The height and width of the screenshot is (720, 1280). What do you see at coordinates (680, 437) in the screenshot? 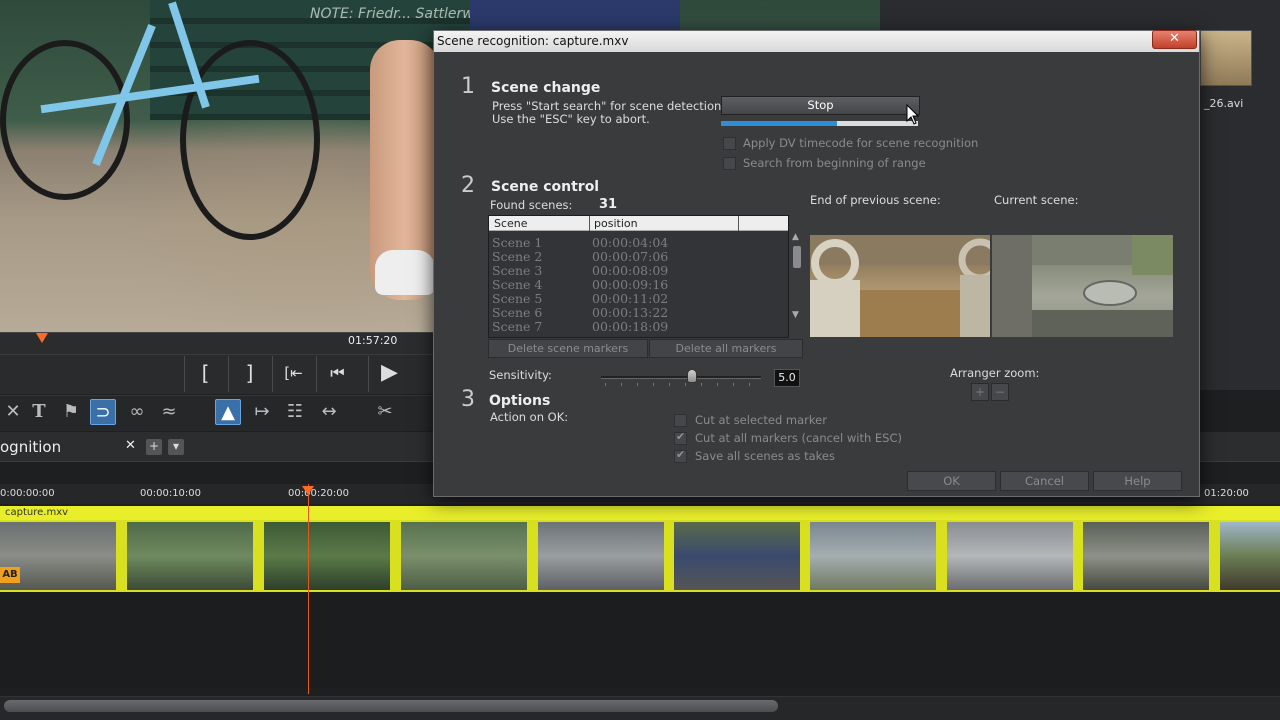
I see `cut-all-markers-checkbox` at bounding box center [680, 437].